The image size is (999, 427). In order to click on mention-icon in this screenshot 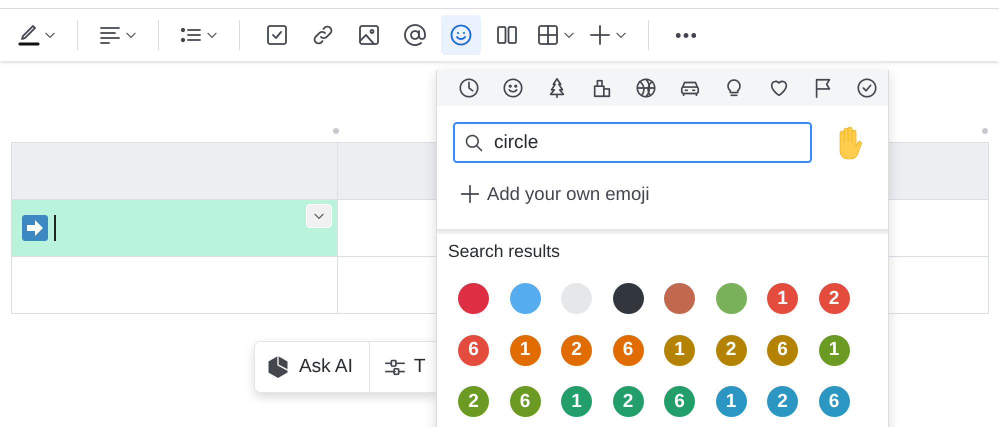, I will do `click(415, 35)`.